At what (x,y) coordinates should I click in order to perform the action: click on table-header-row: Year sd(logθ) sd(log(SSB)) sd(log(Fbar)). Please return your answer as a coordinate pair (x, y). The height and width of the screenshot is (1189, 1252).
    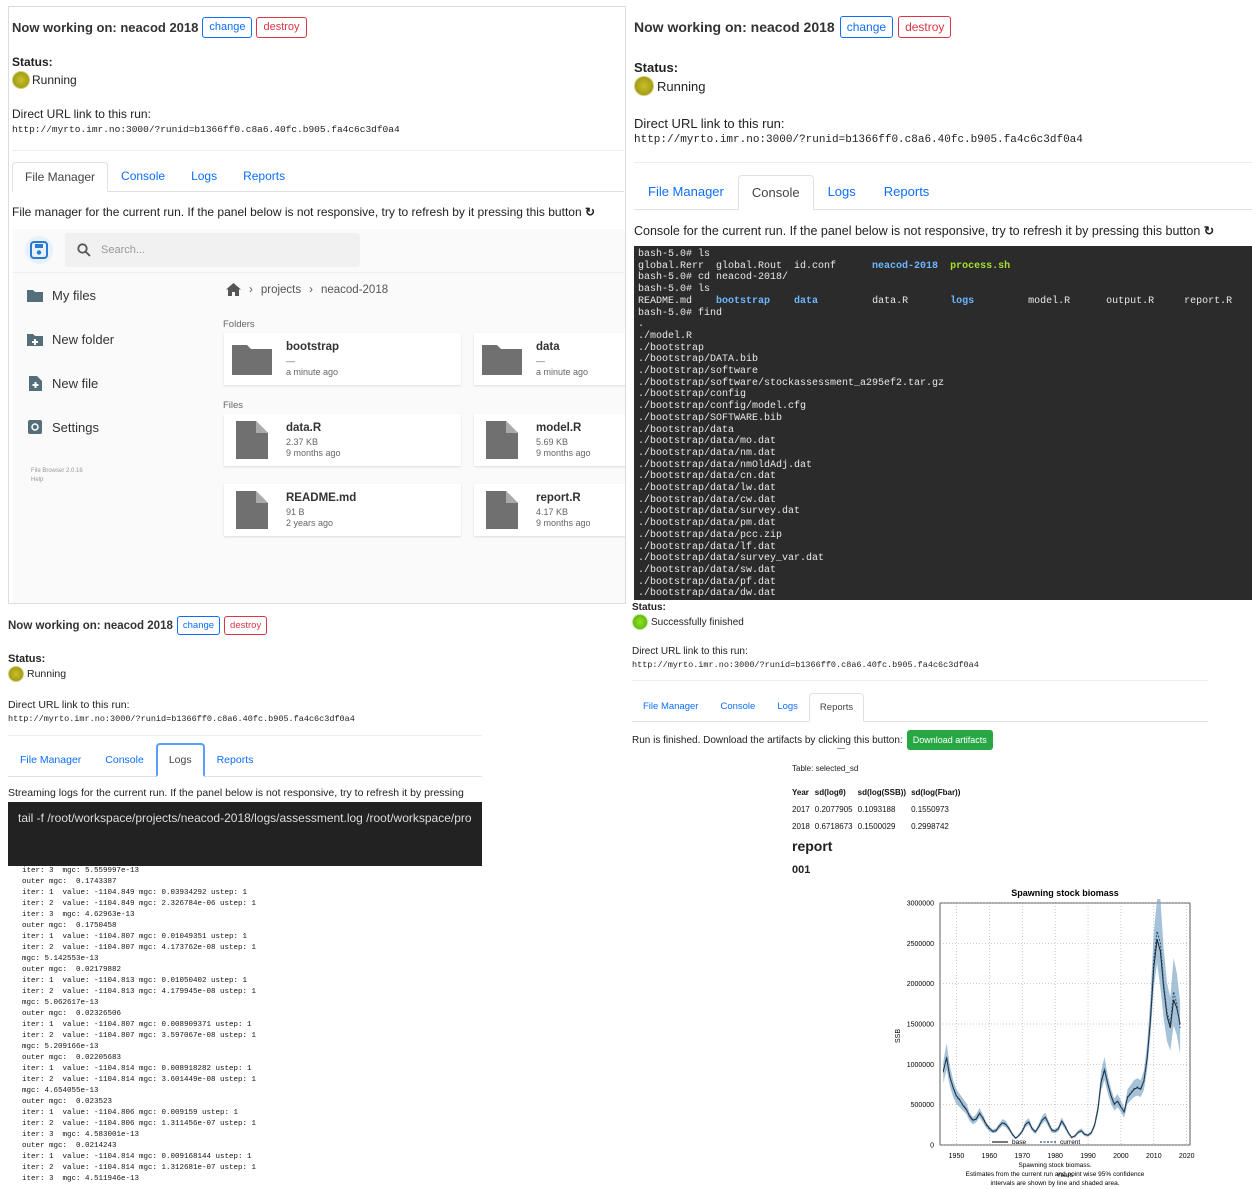
    Looking at the image, I should click on (877, 792).